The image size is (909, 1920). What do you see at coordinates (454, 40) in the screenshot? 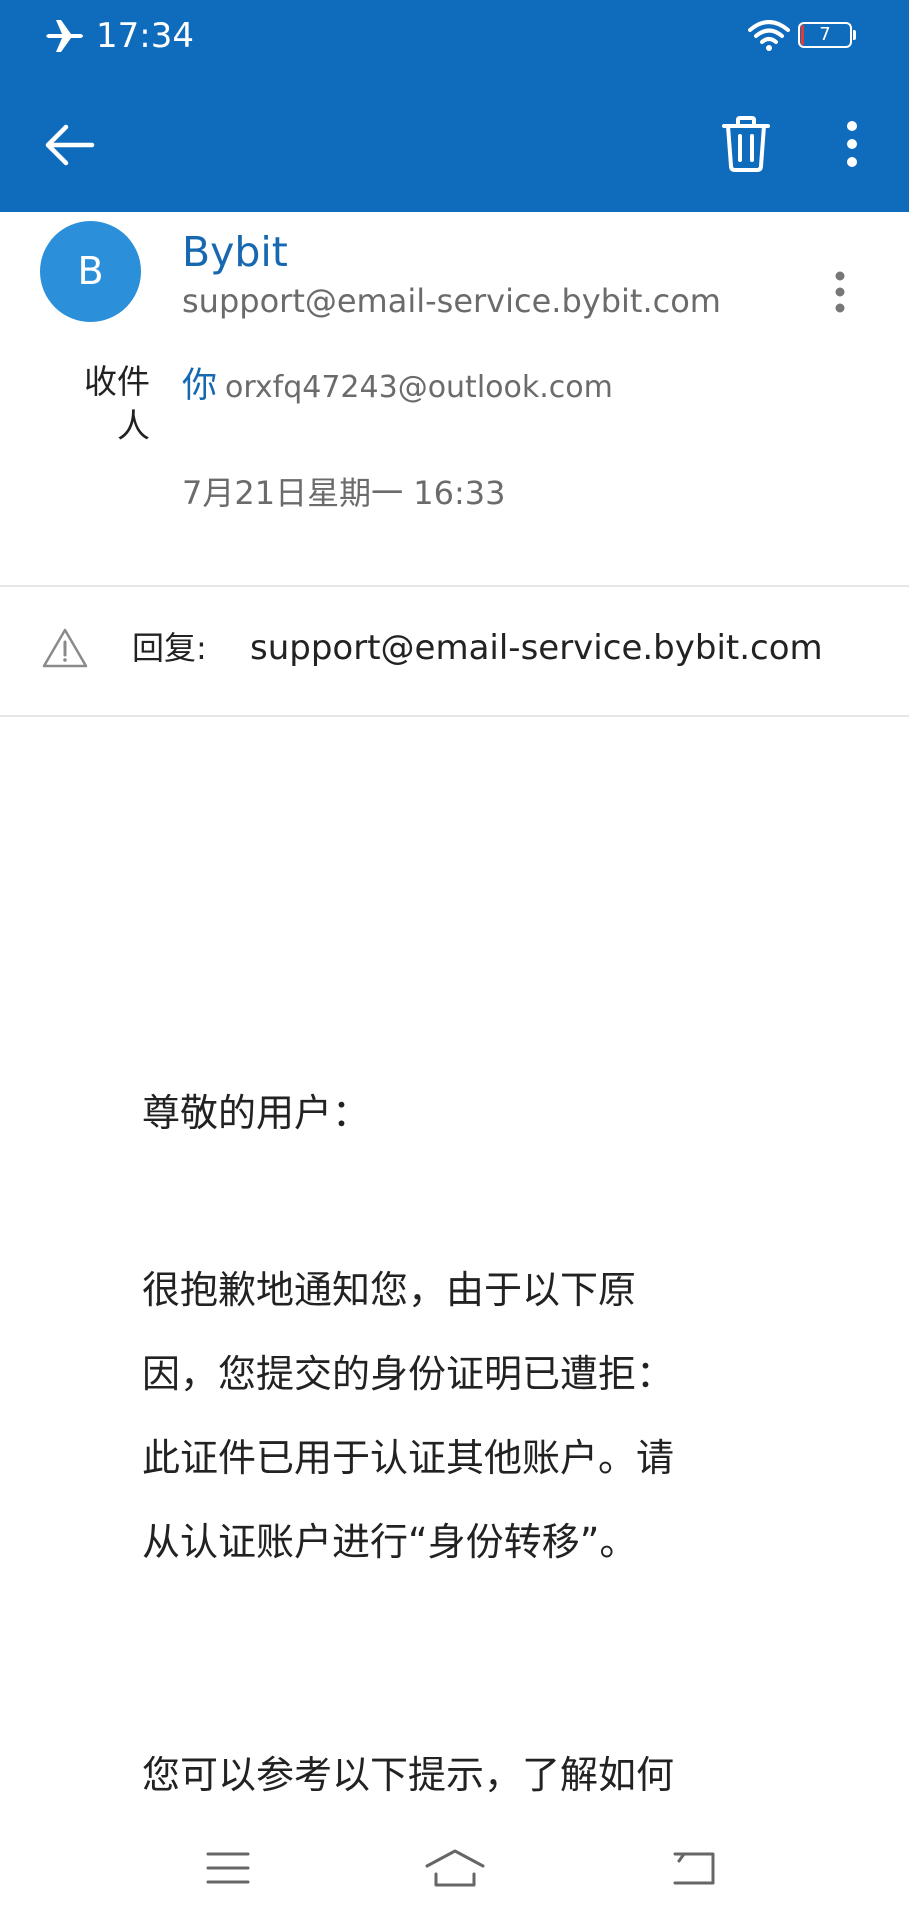
I see `status-bar: 17:34 7` at bounding box center [454, 40].